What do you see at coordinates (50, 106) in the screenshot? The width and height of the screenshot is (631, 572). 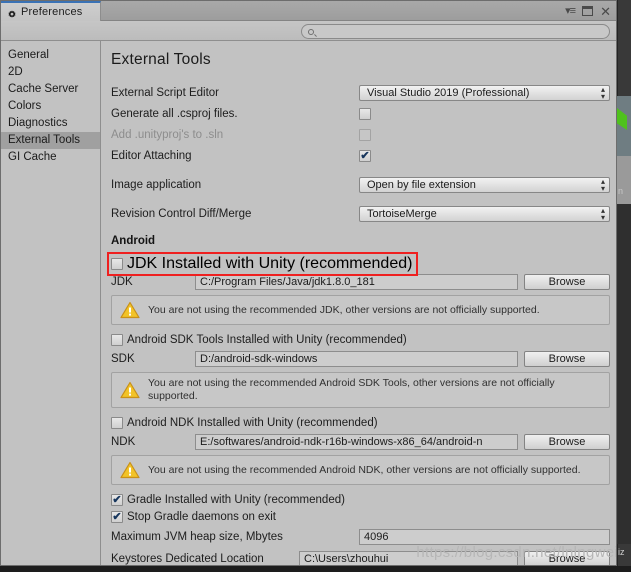 I see `sidebar-item-colors: Colors` at bounding box center [50, 106].